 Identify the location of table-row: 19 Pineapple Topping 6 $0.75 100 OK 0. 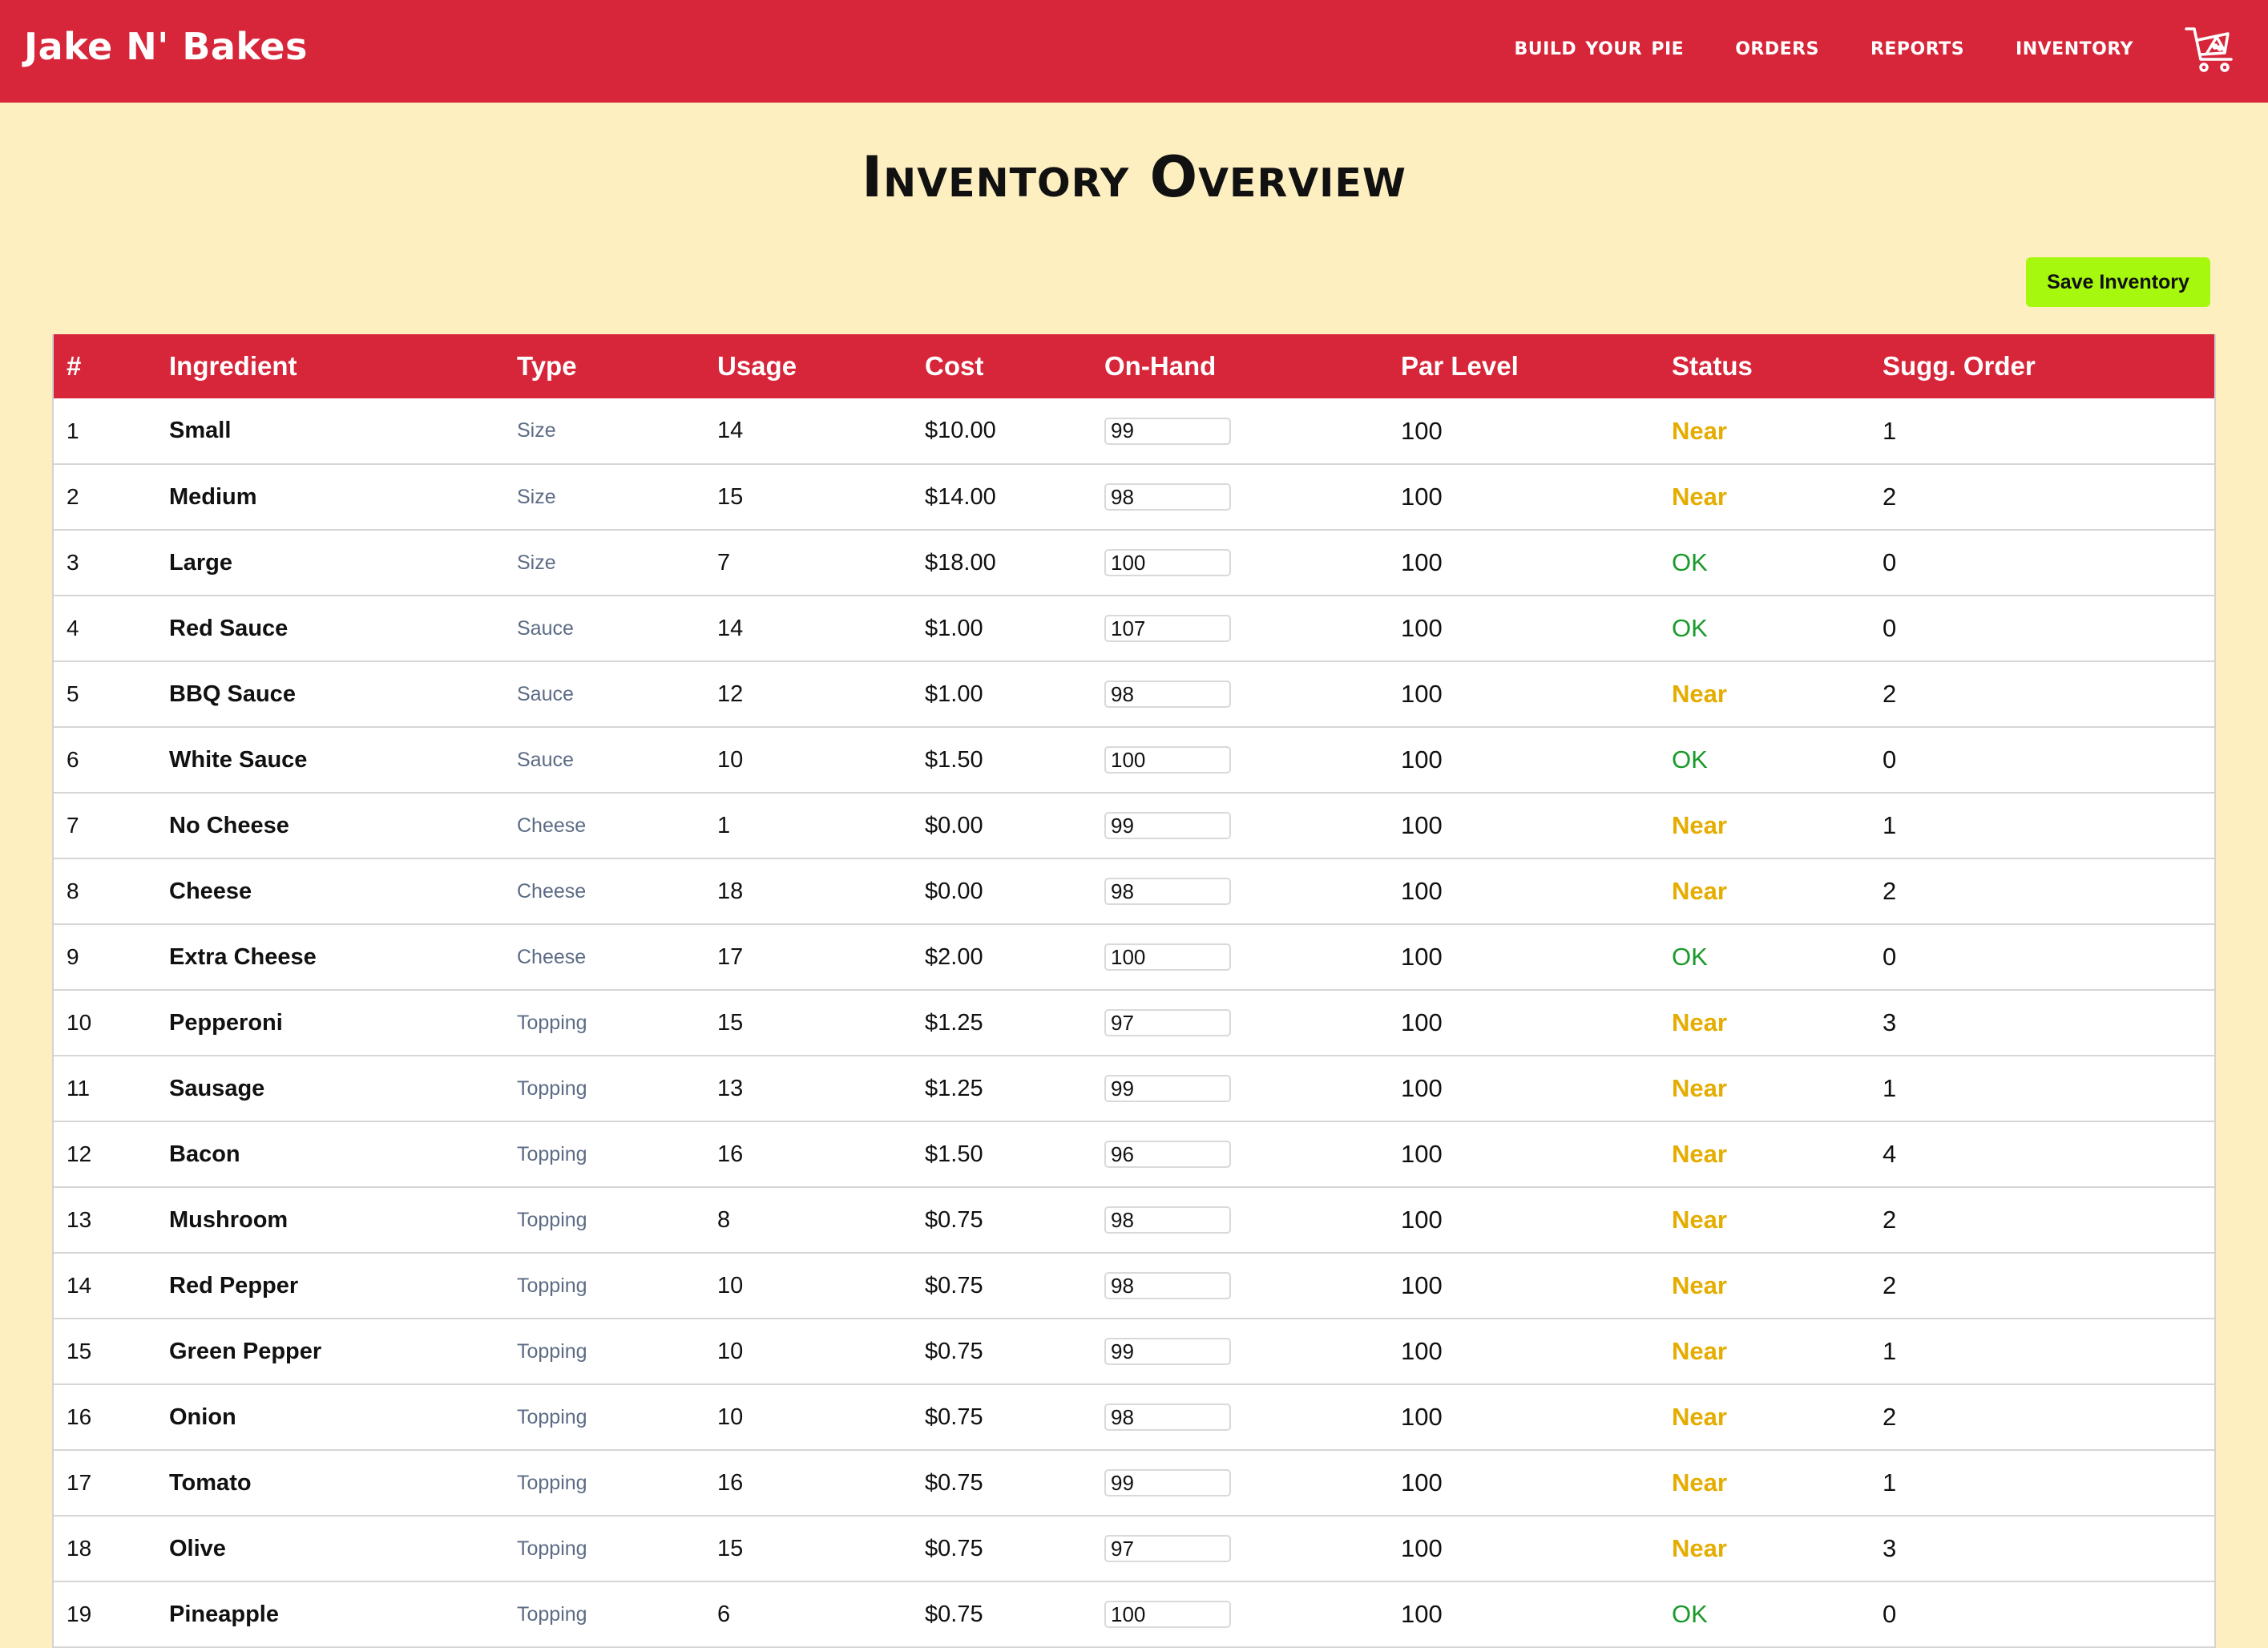
(1134, 1614).